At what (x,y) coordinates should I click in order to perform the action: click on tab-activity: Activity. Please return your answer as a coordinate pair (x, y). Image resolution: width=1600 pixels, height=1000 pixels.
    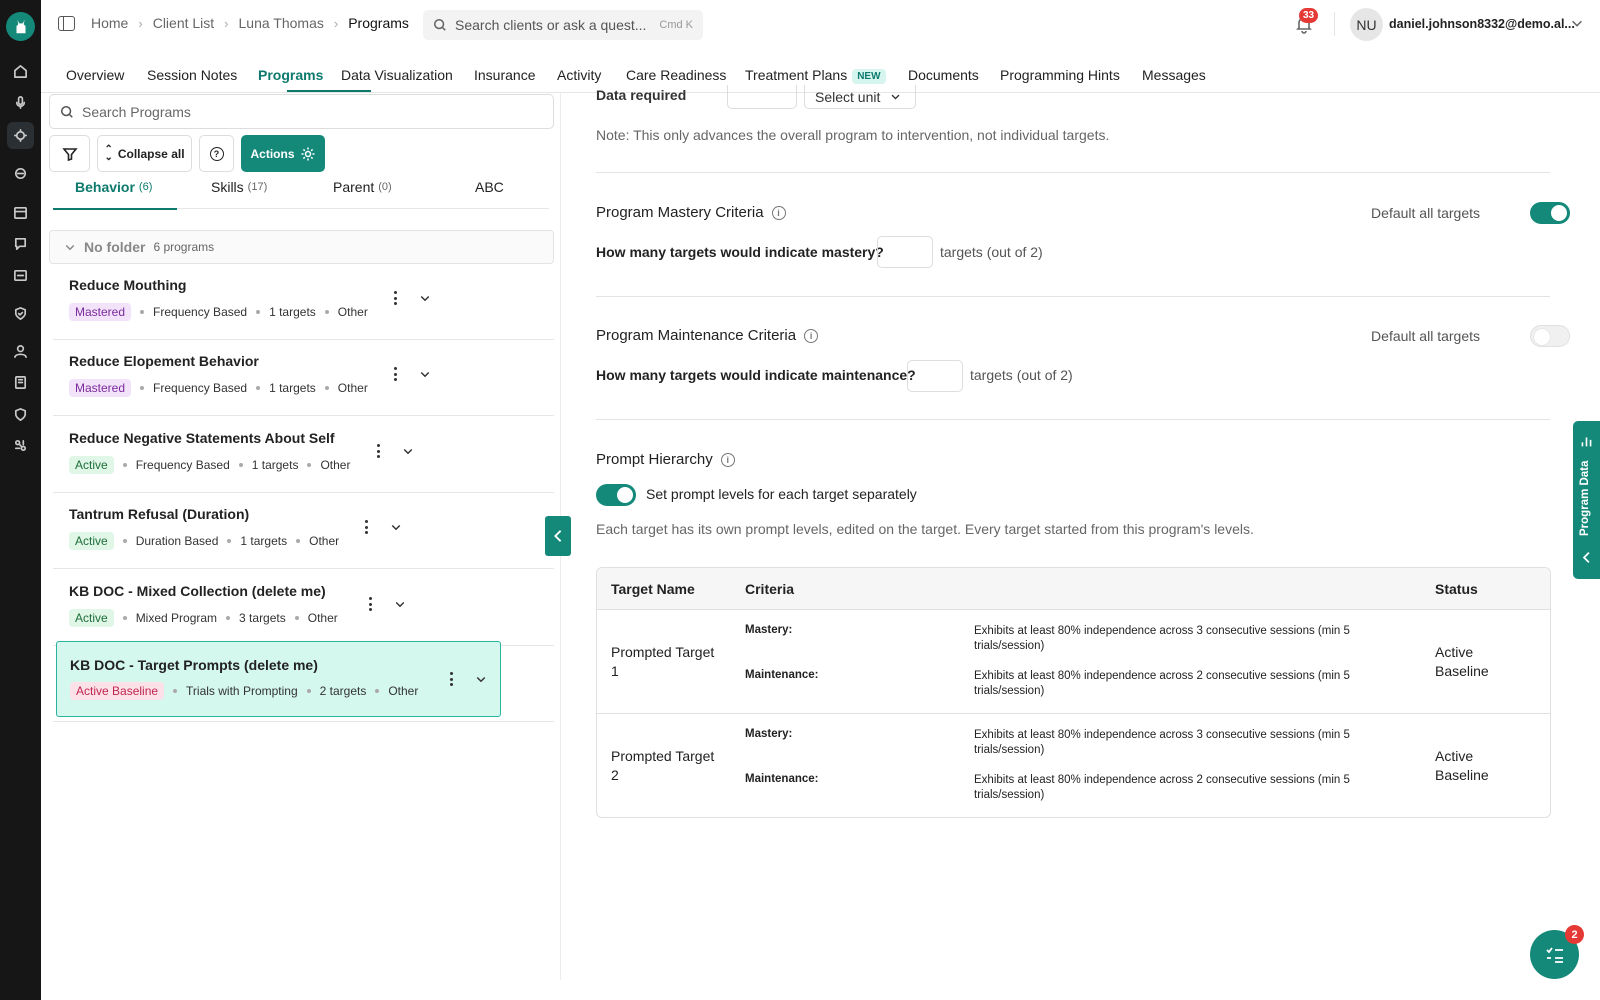
    Looking at the image, I should click on (579, 75).